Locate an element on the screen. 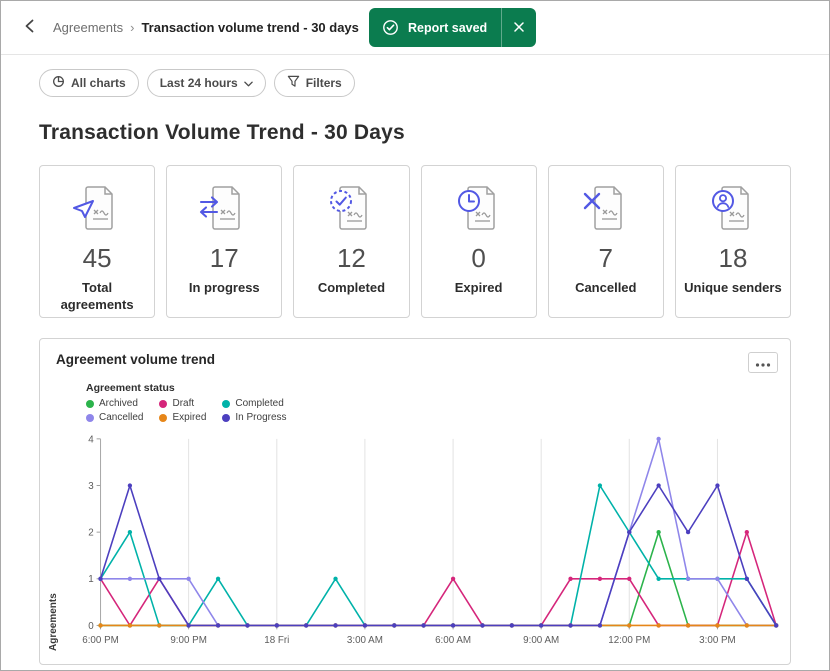  back-arrow-icon is located at coordinates (30, 27).